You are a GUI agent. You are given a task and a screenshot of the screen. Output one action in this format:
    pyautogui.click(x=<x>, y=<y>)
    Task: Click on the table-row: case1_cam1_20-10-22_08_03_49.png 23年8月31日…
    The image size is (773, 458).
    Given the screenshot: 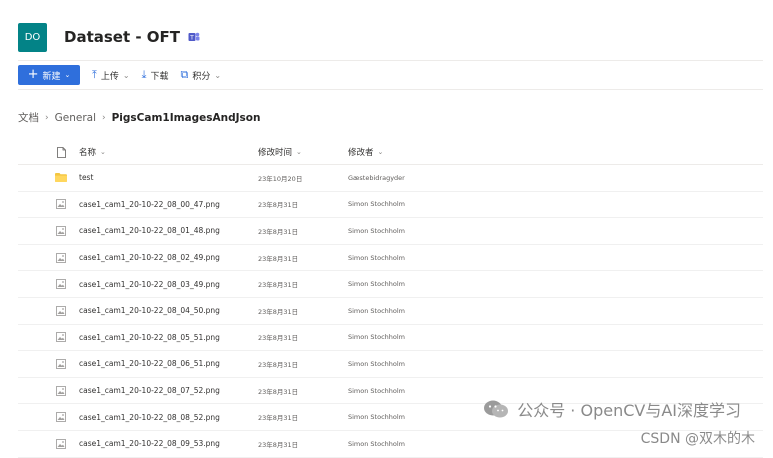 What is the action you would take?
    pyautogui.click(x=390, y=284)
    